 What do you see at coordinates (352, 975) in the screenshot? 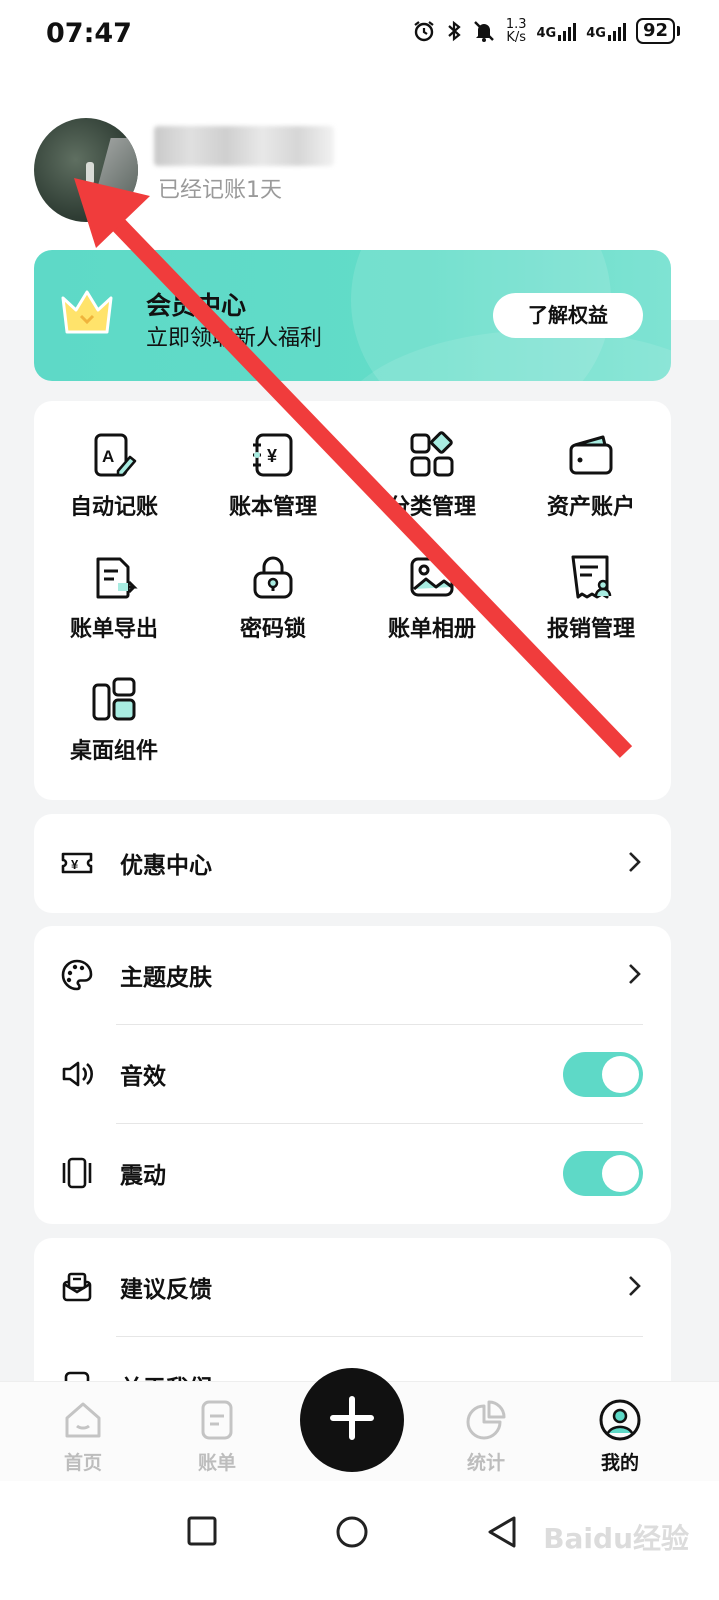
I see `theme-skin-row: 主题皮肤` at bounding box center [352, 975].